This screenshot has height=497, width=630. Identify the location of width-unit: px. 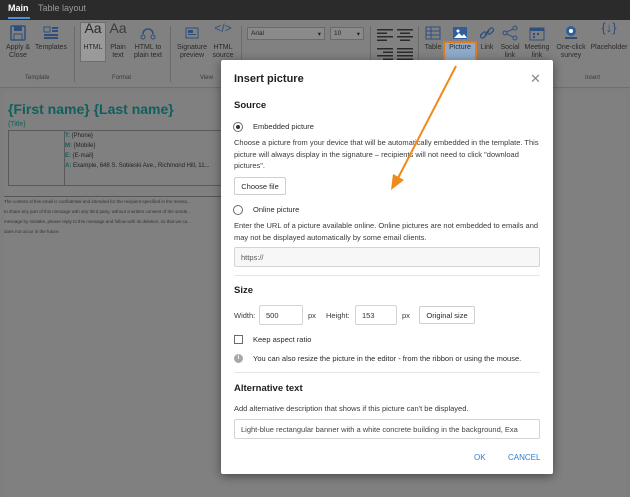
(312, 315).